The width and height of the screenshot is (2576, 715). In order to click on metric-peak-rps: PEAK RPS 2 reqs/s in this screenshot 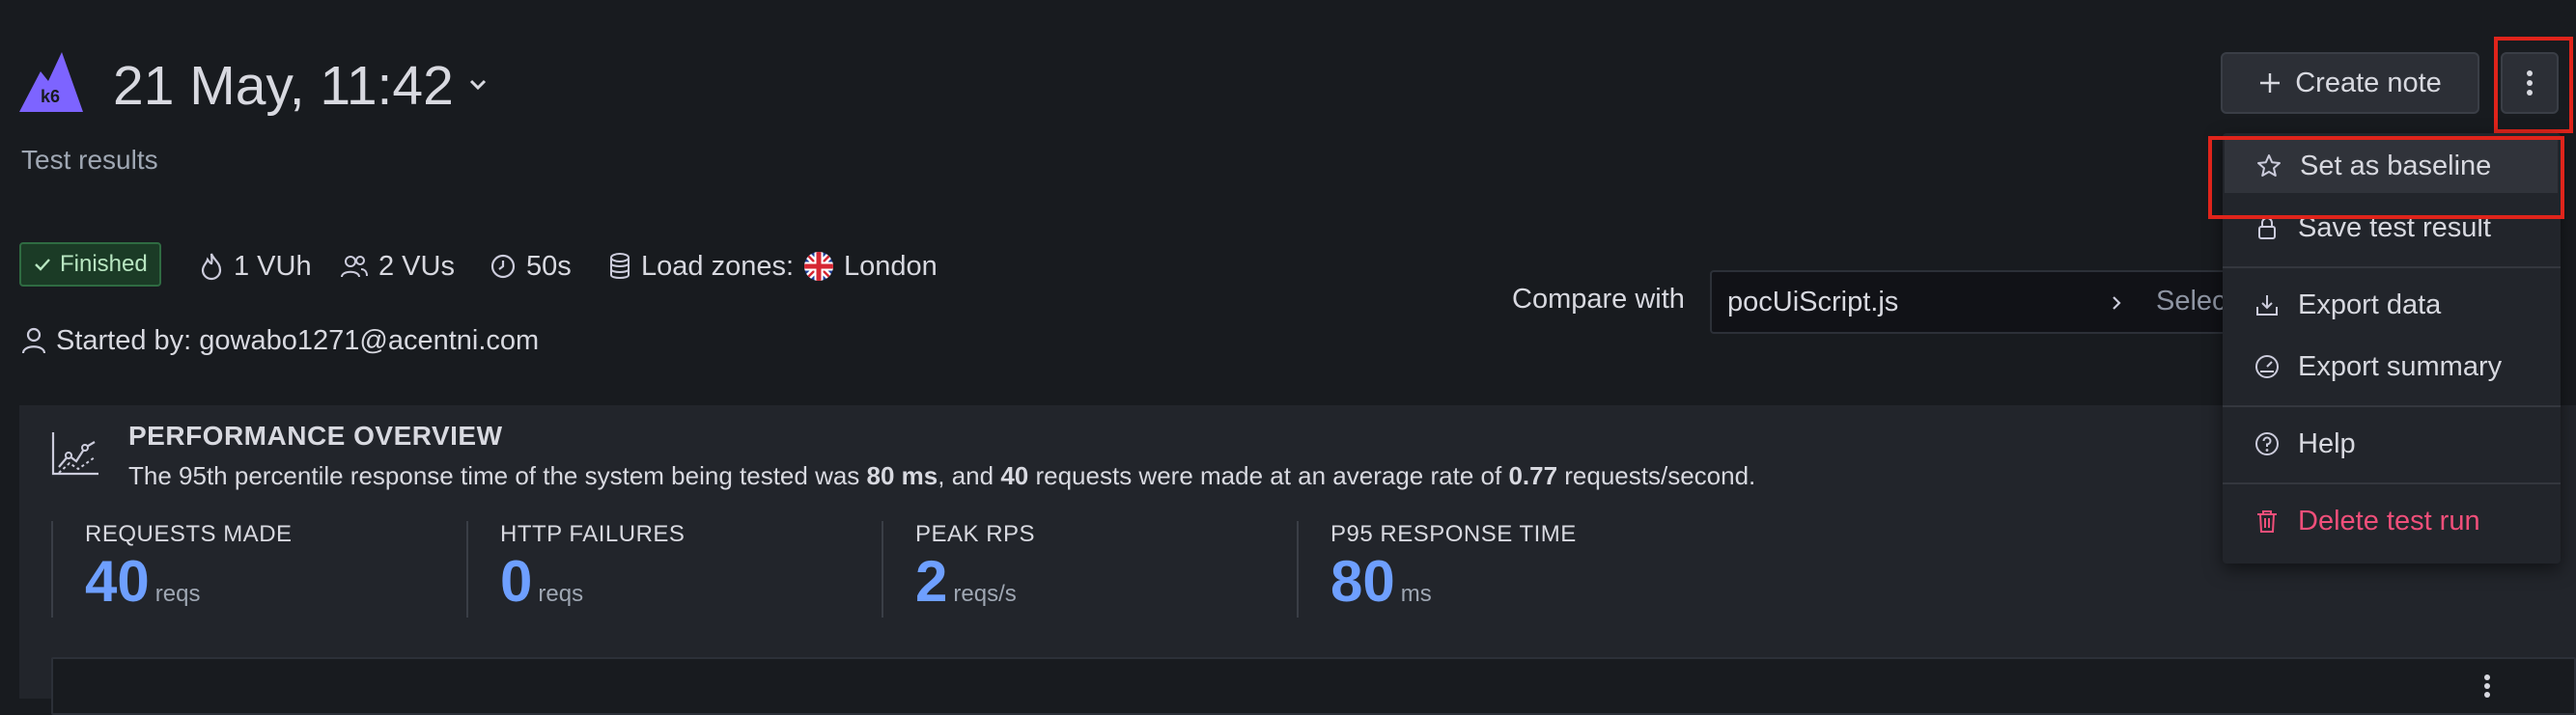, I will do `click(1090, 569)`.